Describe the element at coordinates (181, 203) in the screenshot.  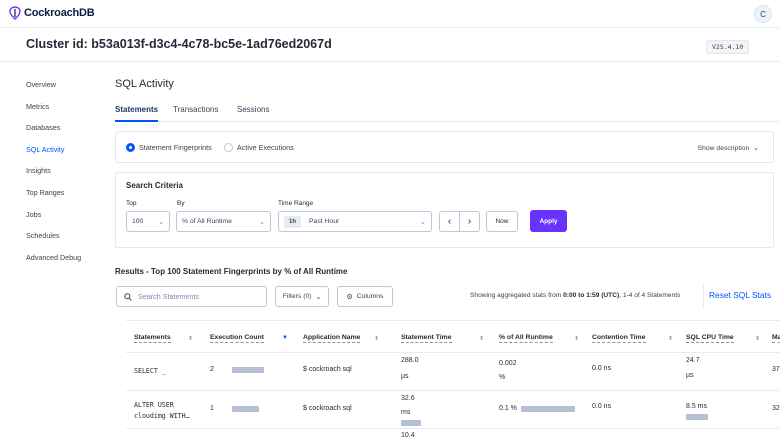
I see `by-label: By` at that location.